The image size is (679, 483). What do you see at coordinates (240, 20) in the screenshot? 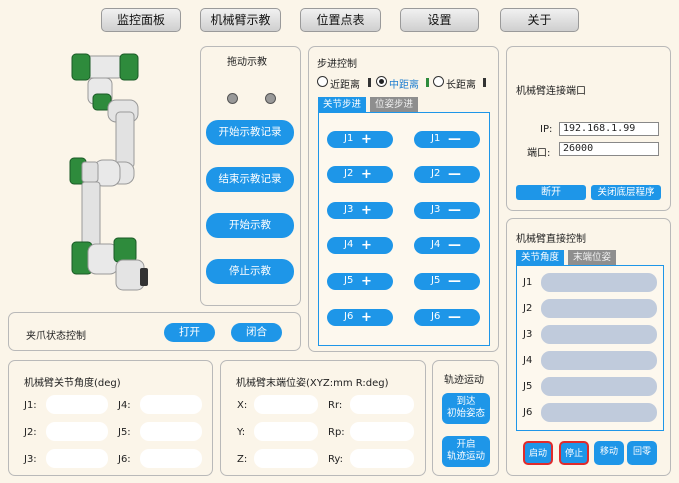
I see `tab-arm-teaching: 机械臂示教` at bounding box center [240, 20].